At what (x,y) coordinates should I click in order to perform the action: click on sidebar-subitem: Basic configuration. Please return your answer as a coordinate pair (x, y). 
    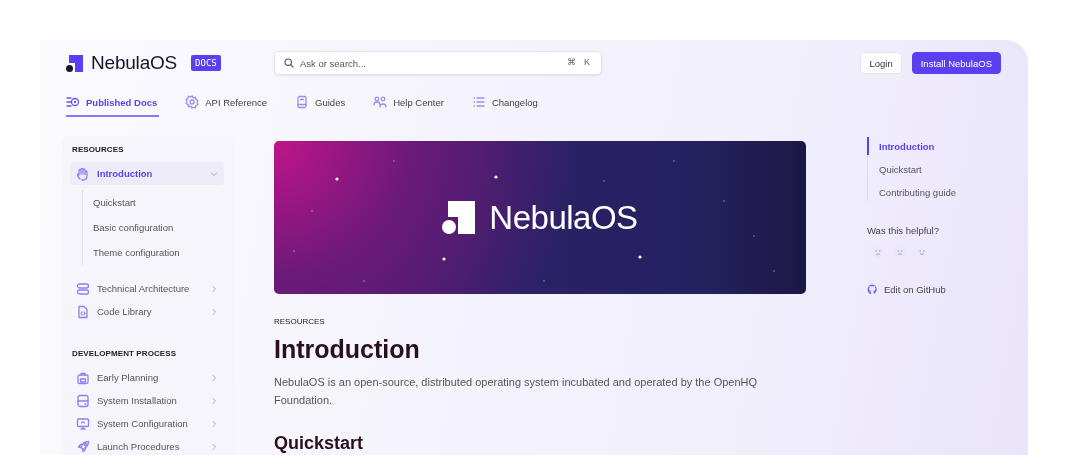
    Looking at the image, I should click on (158, 227).